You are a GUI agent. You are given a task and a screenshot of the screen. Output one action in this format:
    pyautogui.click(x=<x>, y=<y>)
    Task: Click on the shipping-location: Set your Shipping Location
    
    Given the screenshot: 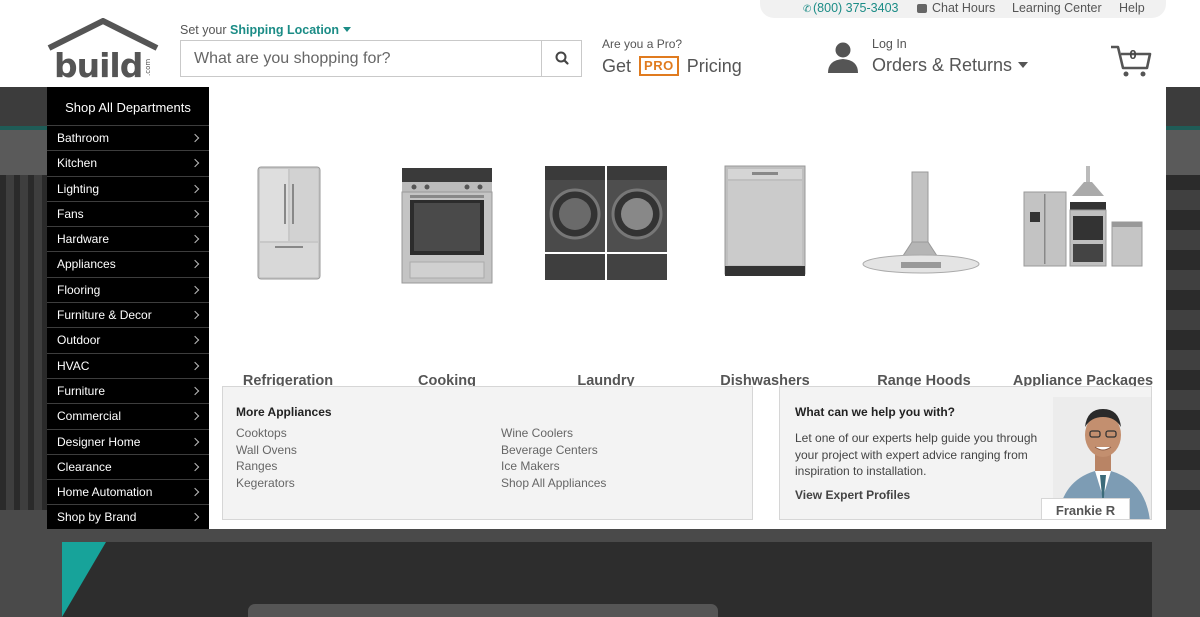 What is the action you would take?
    pyautogui.click(x=266, y=30)
    